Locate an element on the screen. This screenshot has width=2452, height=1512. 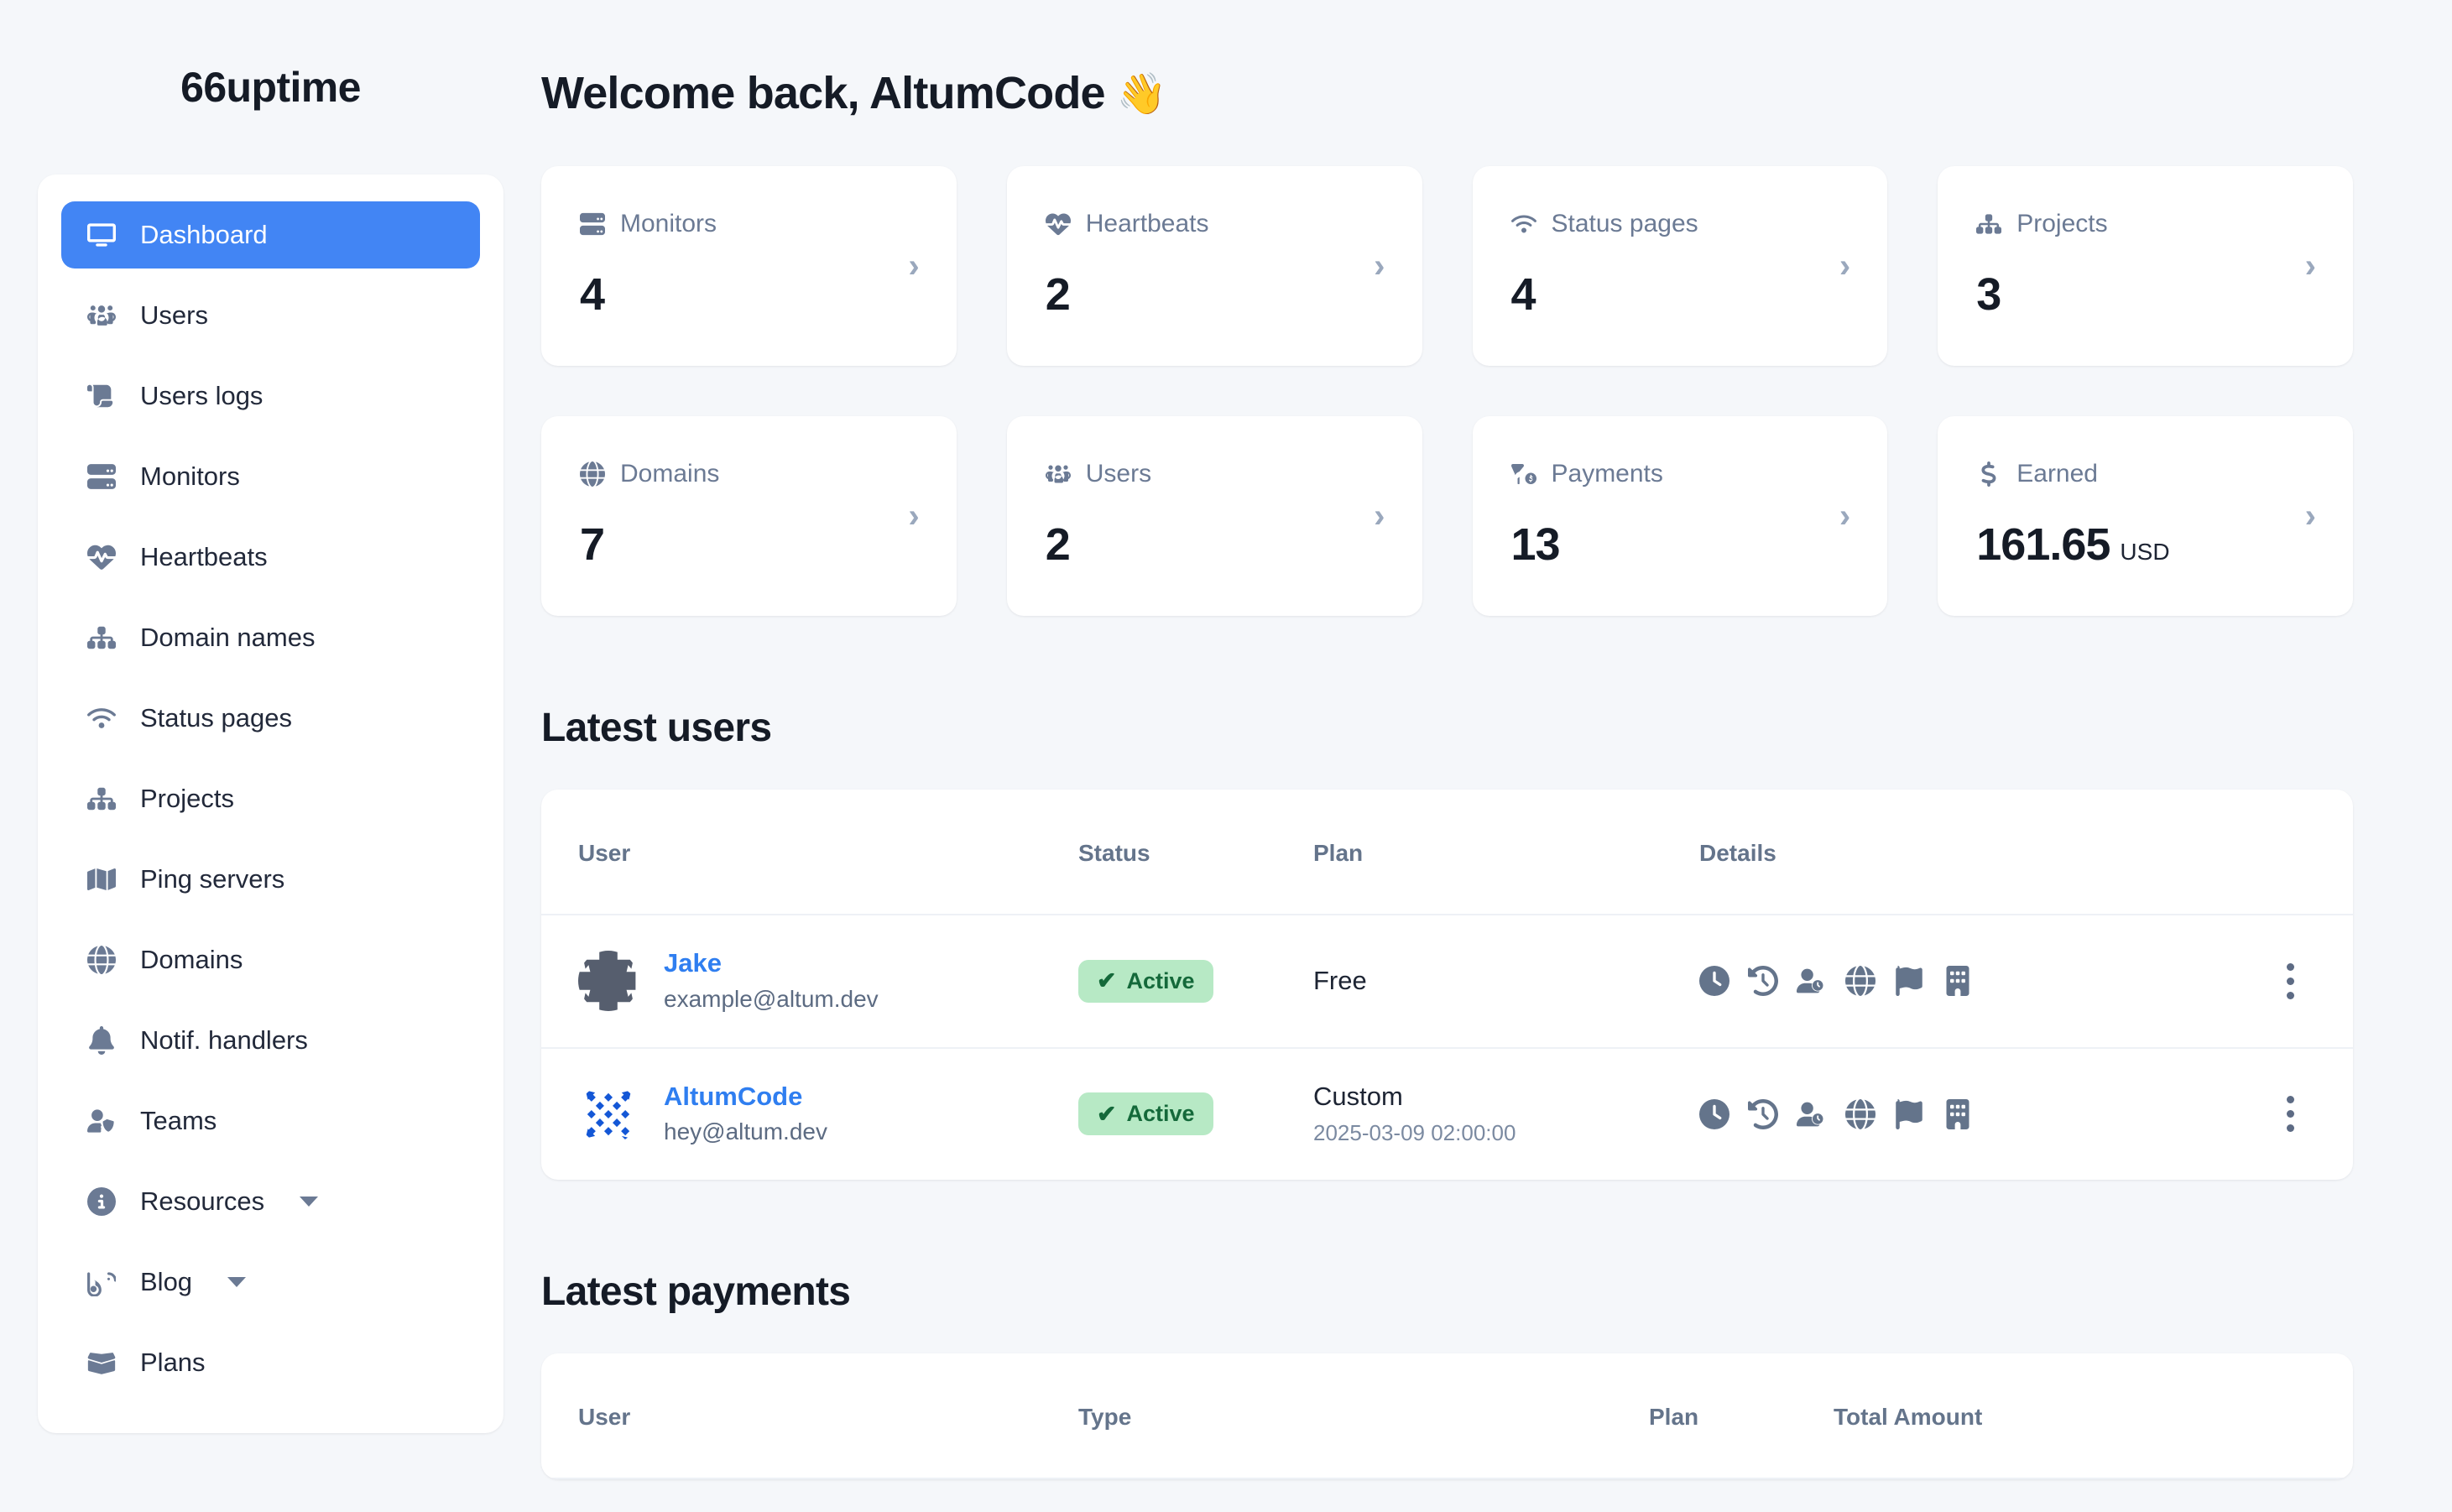
sidebar-item-domains: Domains is located at coordinates (270, 959).